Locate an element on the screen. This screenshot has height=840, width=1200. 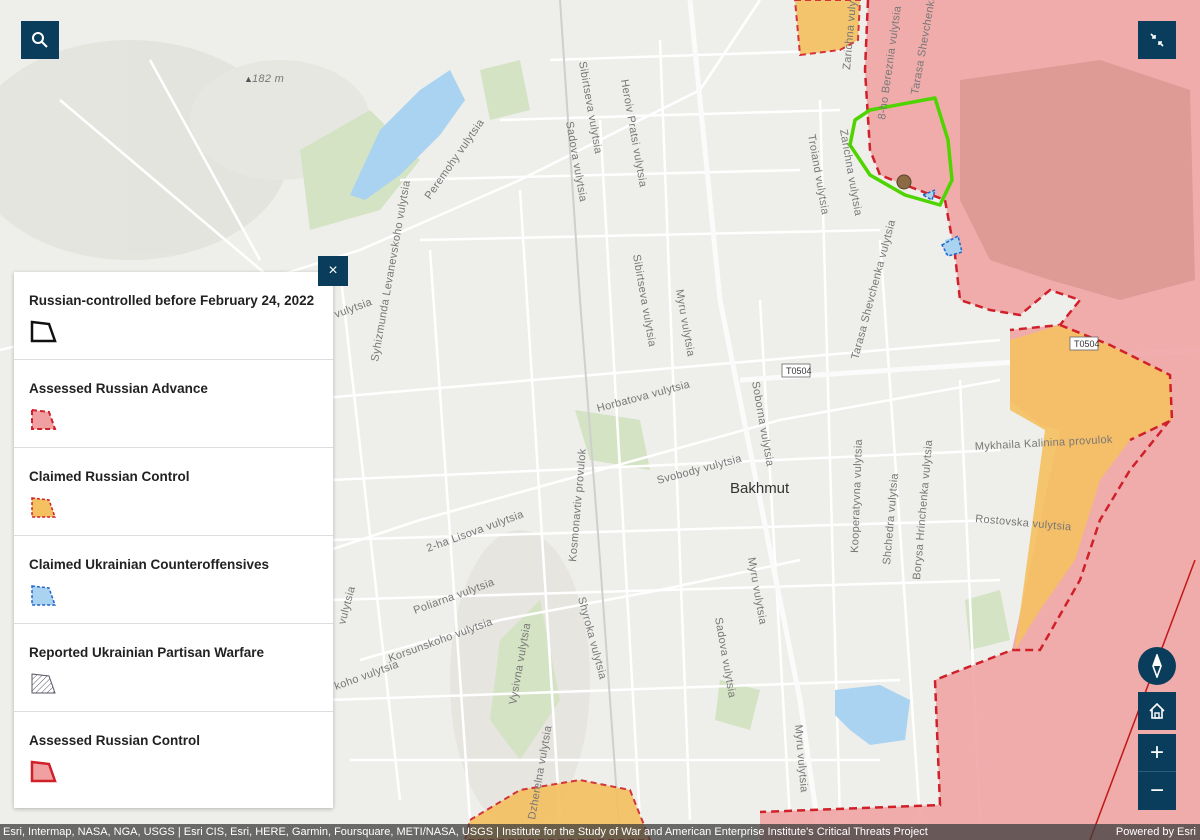
search-button is located at coordinates (40, 40).